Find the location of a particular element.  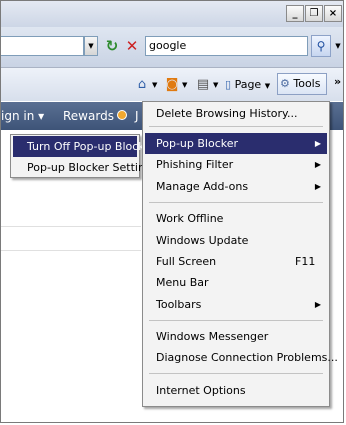

window-controls: _ ❐ × is located at coordinates (314, 13).